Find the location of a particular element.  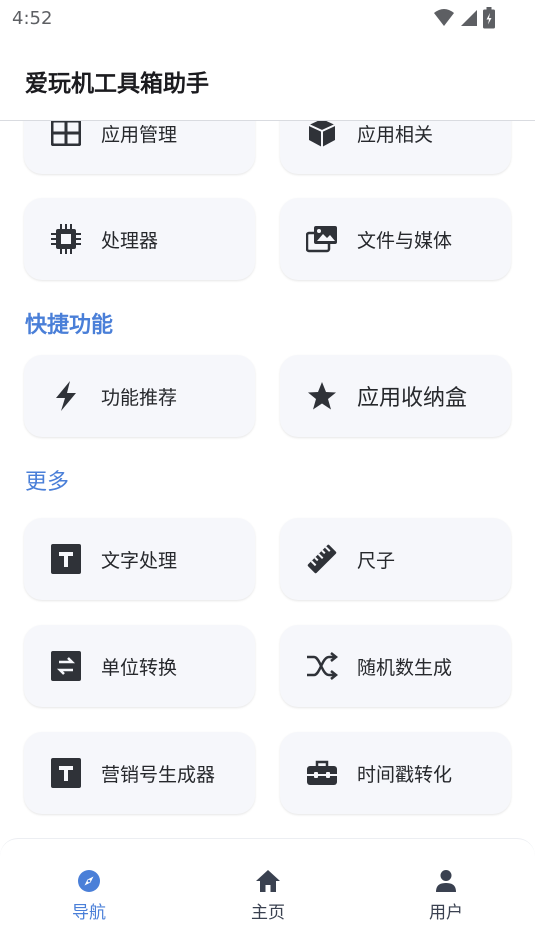

section-title-more: 更多 is located at coordinates (47, 482).